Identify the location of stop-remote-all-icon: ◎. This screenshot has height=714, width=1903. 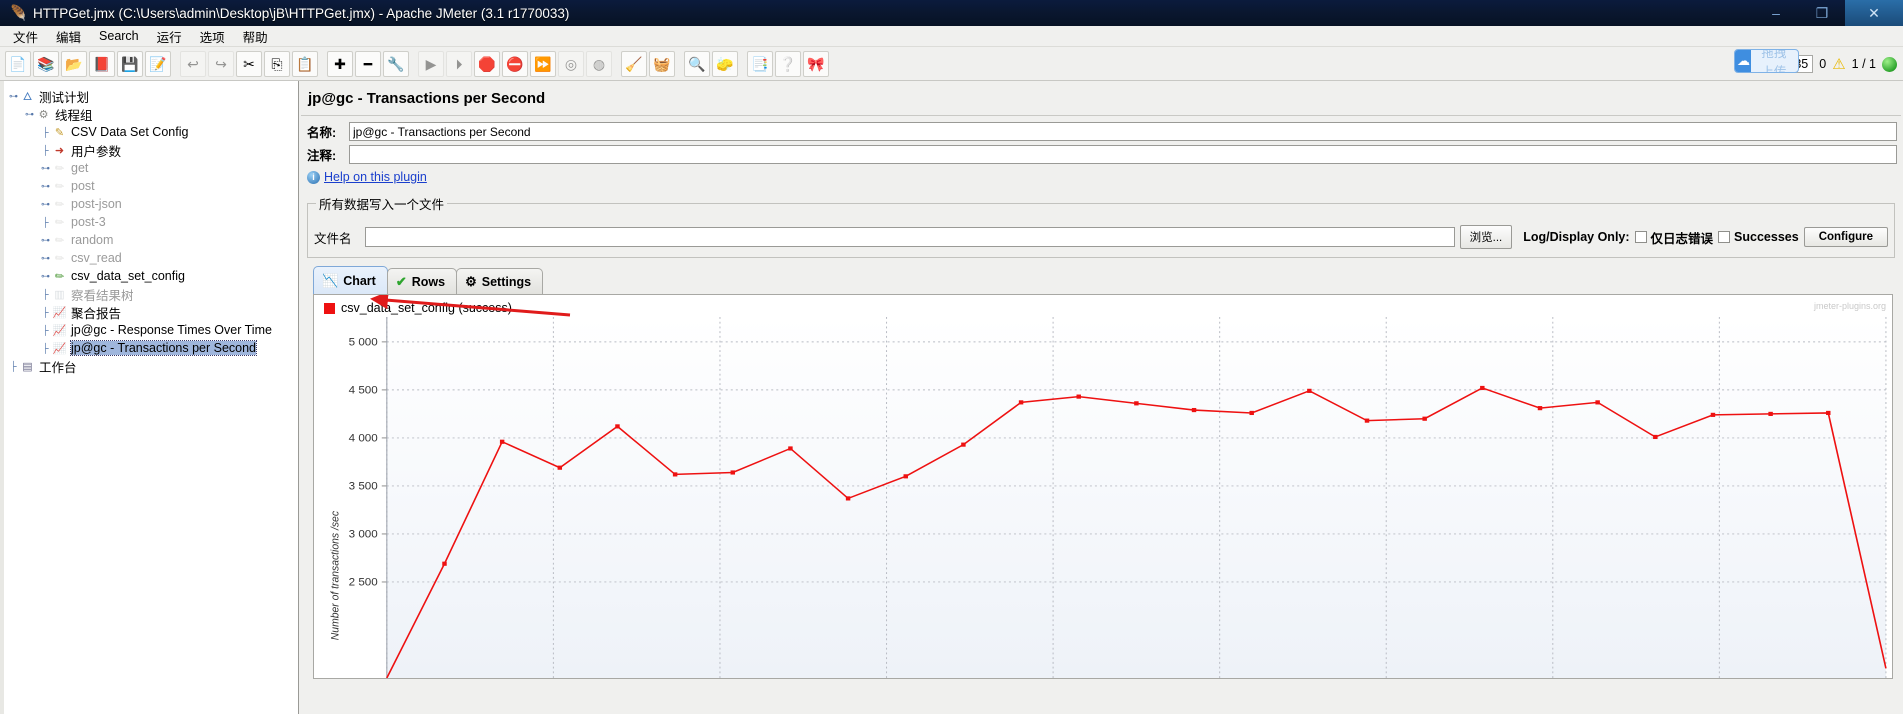
(571, 63).